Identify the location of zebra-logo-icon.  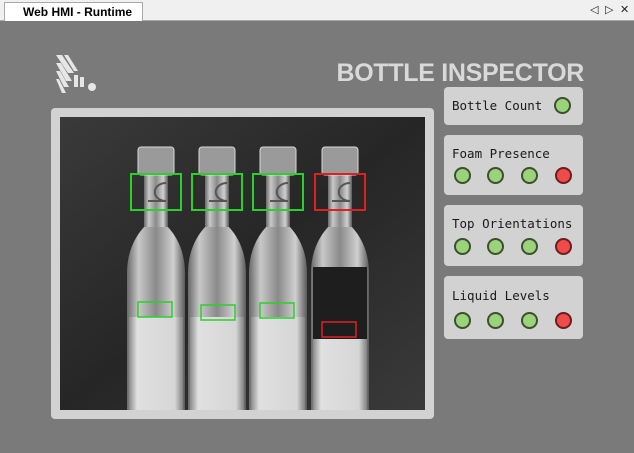
(76, 74).